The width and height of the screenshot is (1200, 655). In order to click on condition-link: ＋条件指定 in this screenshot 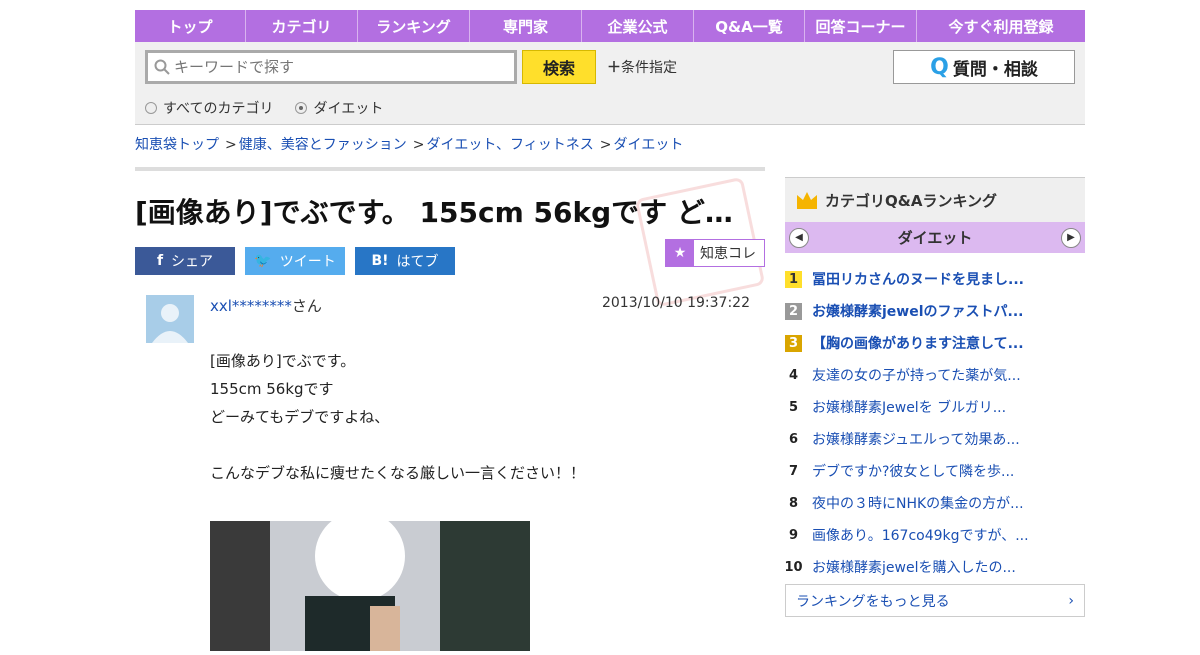, I will do `click(642, 67)`.